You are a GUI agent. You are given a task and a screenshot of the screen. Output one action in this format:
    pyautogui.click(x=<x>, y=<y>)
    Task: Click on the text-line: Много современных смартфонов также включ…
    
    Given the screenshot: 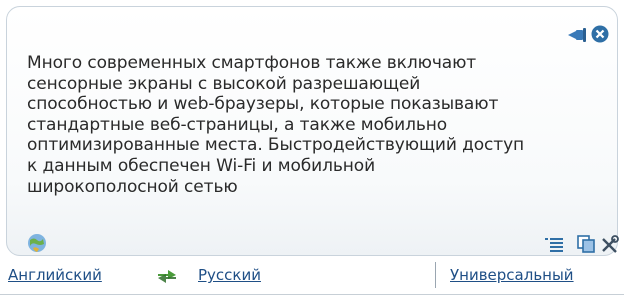 What is the action you would take?
    pyautogui.click(x=252, y=63)
    